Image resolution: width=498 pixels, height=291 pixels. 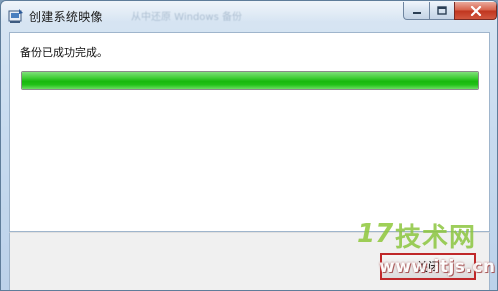 I want to click on title-bar: 创建系统映像 从中还原 Windows 备份, so click(x=249, y=16).